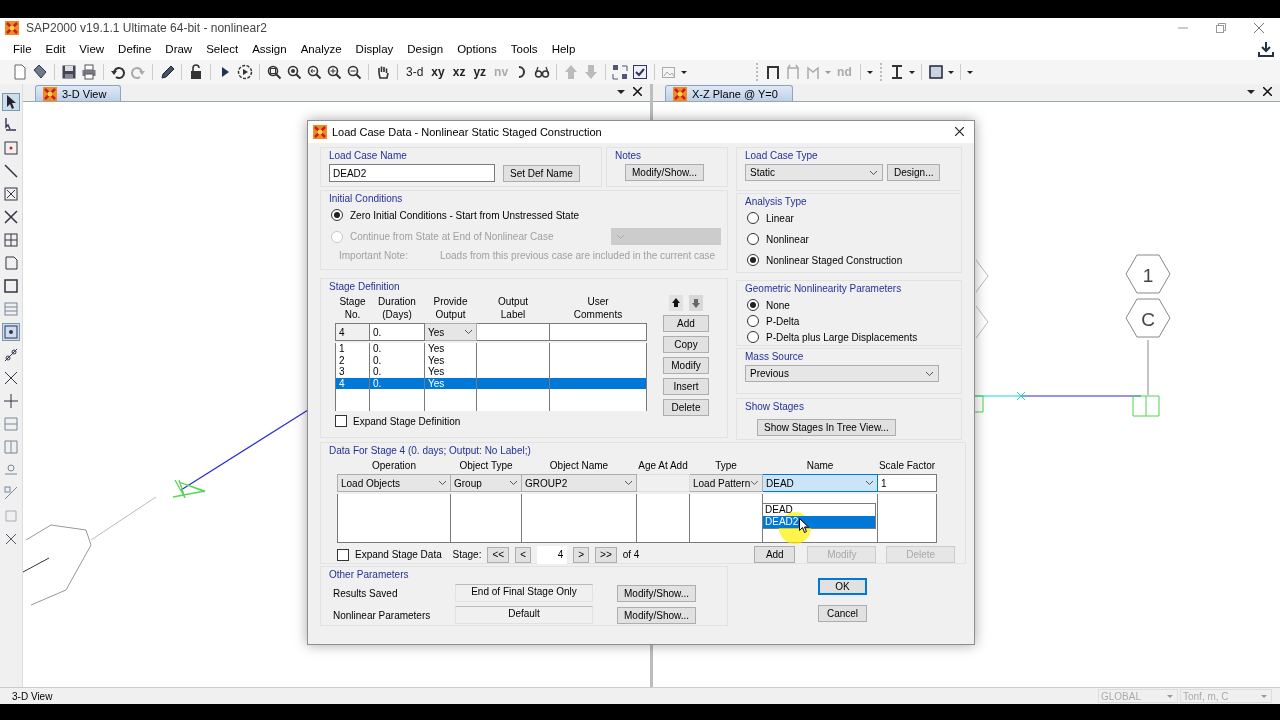 The height and width of the screenshot is (720, 1280). What do you see at coordinates (477, 49) in the screenshot?
I see `menu-item: Options` at bounding box center [477, 49].